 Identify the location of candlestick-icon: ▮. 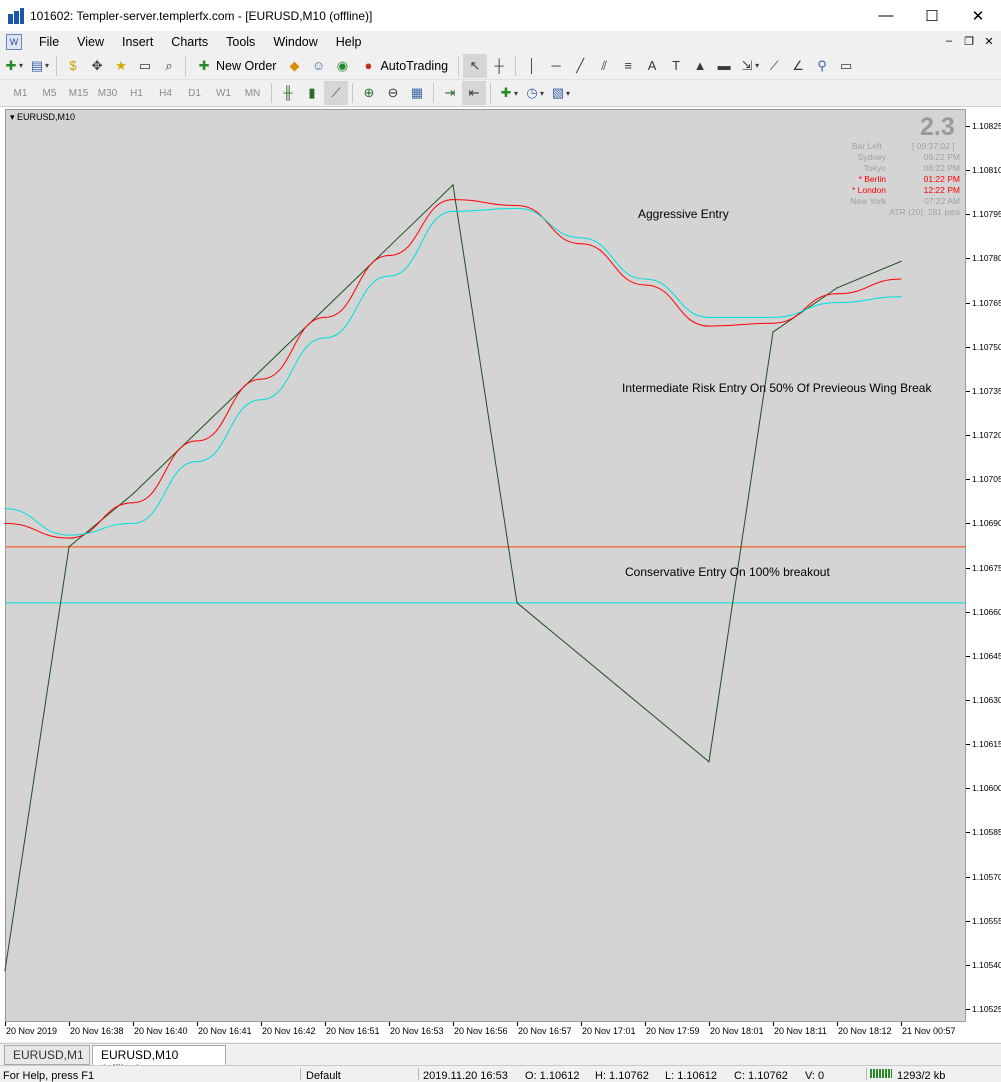
(312, 92).